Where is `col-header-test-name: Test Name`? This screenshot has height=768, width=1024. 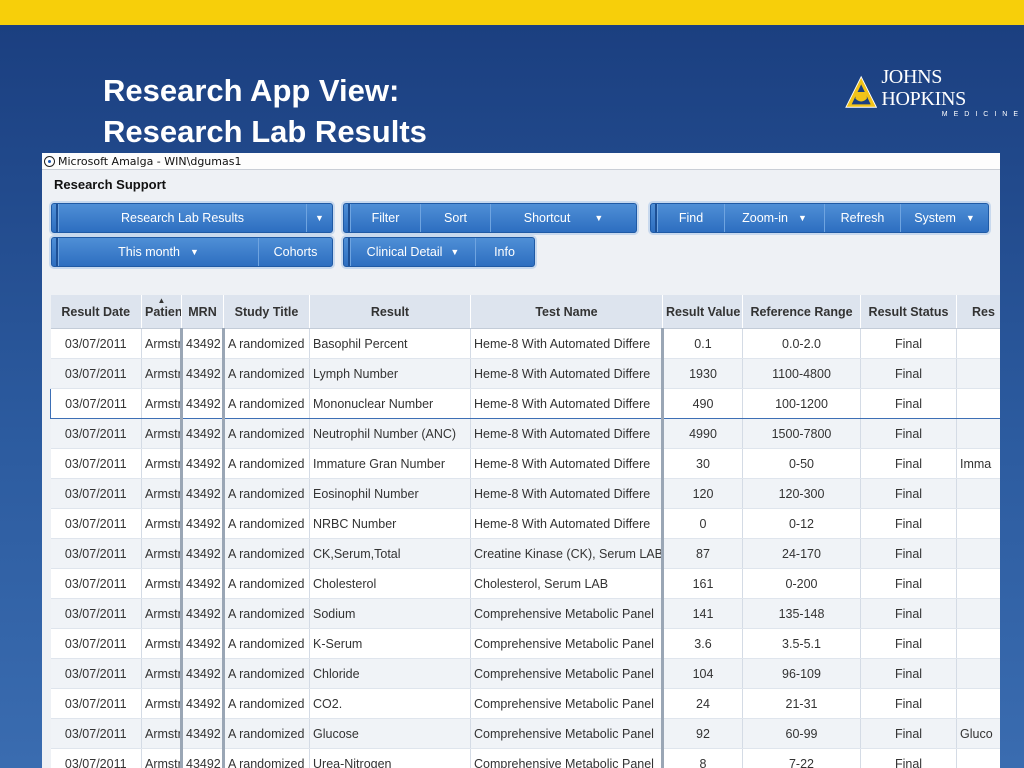 col-header-test-name: Test Name is located at coordinates (566, 312).